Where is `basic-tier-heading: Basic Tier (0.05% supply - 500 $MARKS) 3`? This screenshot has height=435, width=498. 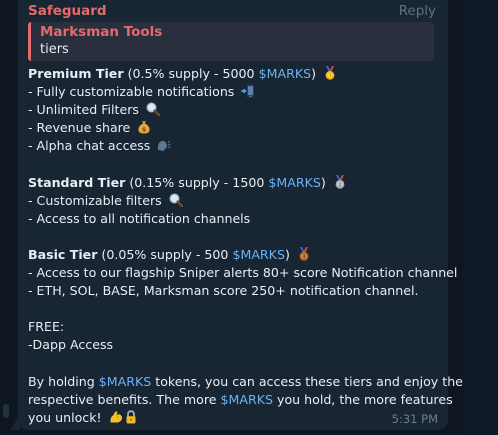 basic-tier-heading: Basic Tier (0.05% supply - 500 $MARKS) 3 is located at coordinates (234, 255).